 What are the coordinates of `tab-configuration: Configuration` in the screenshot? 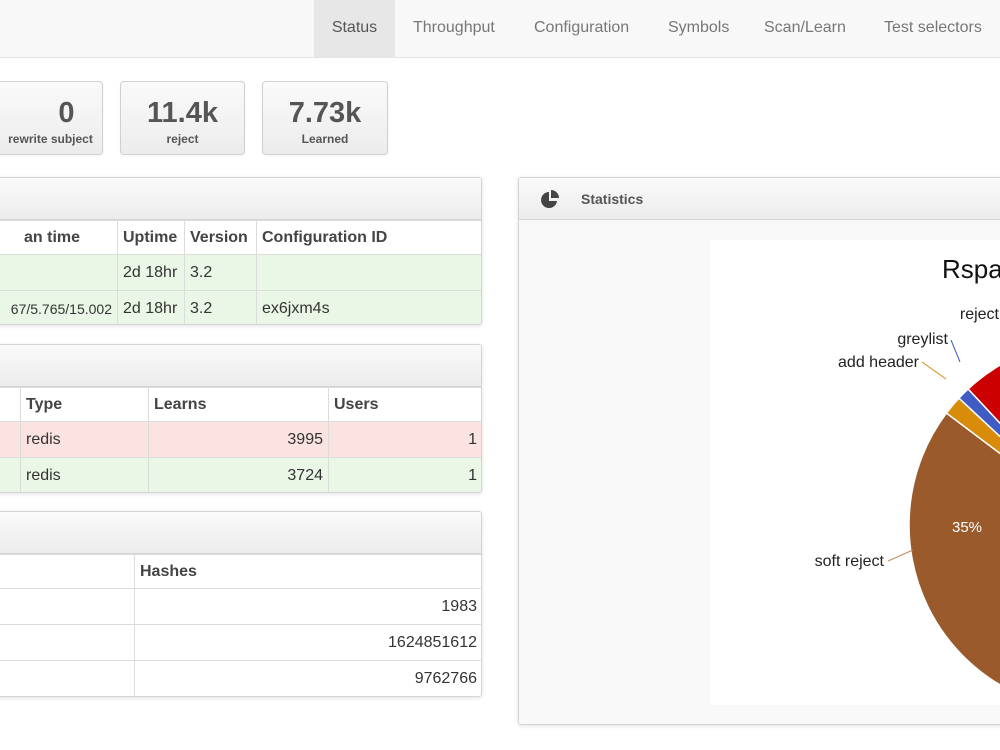 It's located at (581, 28).